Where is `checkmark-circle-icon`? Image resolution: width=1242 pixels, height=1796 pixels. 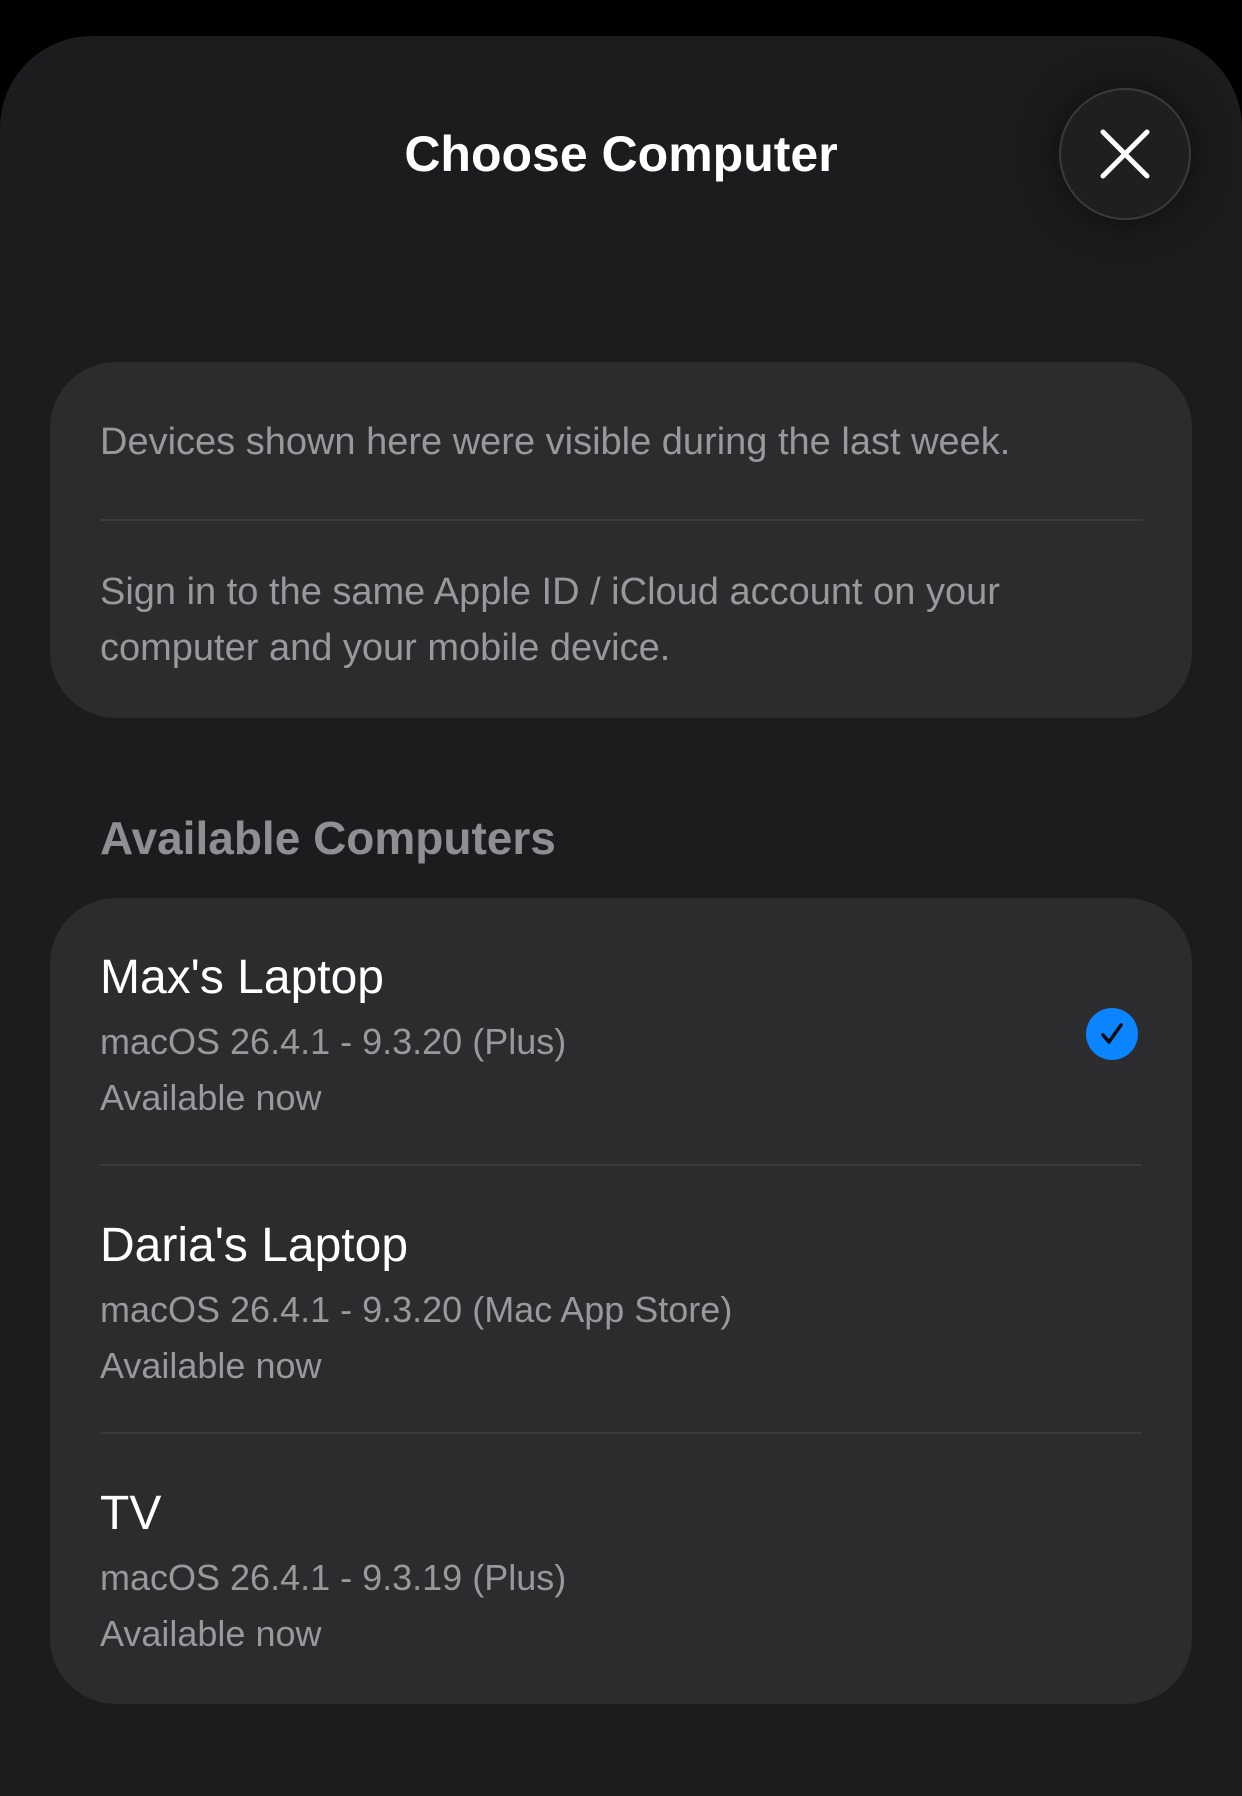
checkmark-circle-icon is located at coordinates (1112, 1034).